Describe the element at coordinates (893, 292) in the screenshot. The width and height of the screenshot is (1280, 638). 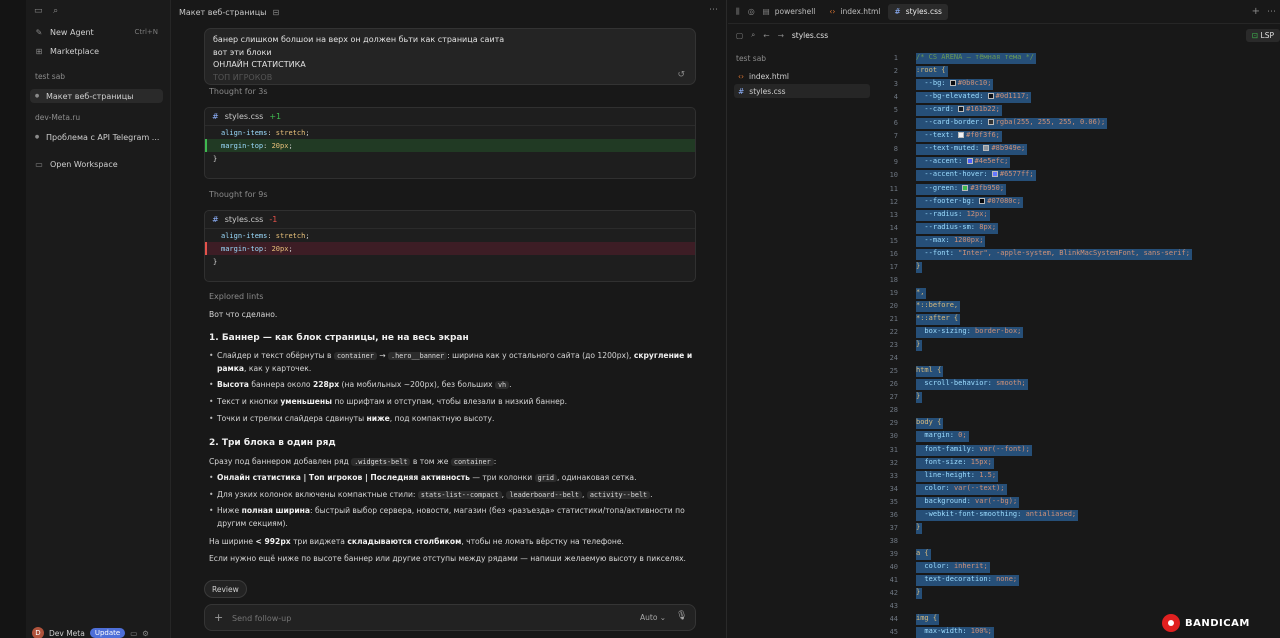
I see `line-number: 19` at that location.